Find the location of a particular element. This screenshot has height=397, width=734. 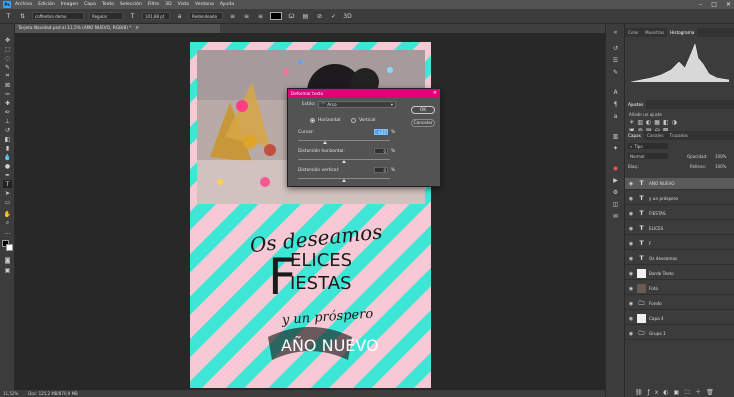

layer-row: ◉ T FIESTAS is located at coordinates (679, 214).